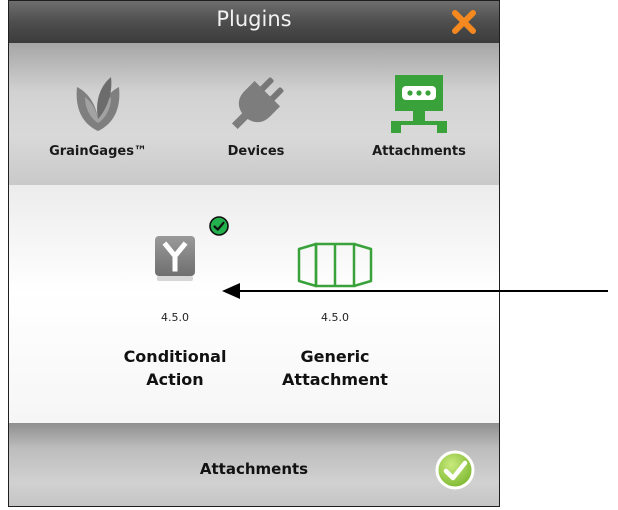 This screenshot has width=618, height=510. I want to click on plugin-conditional-action: 4.5.0 Conditional Action, so click(175, 304).